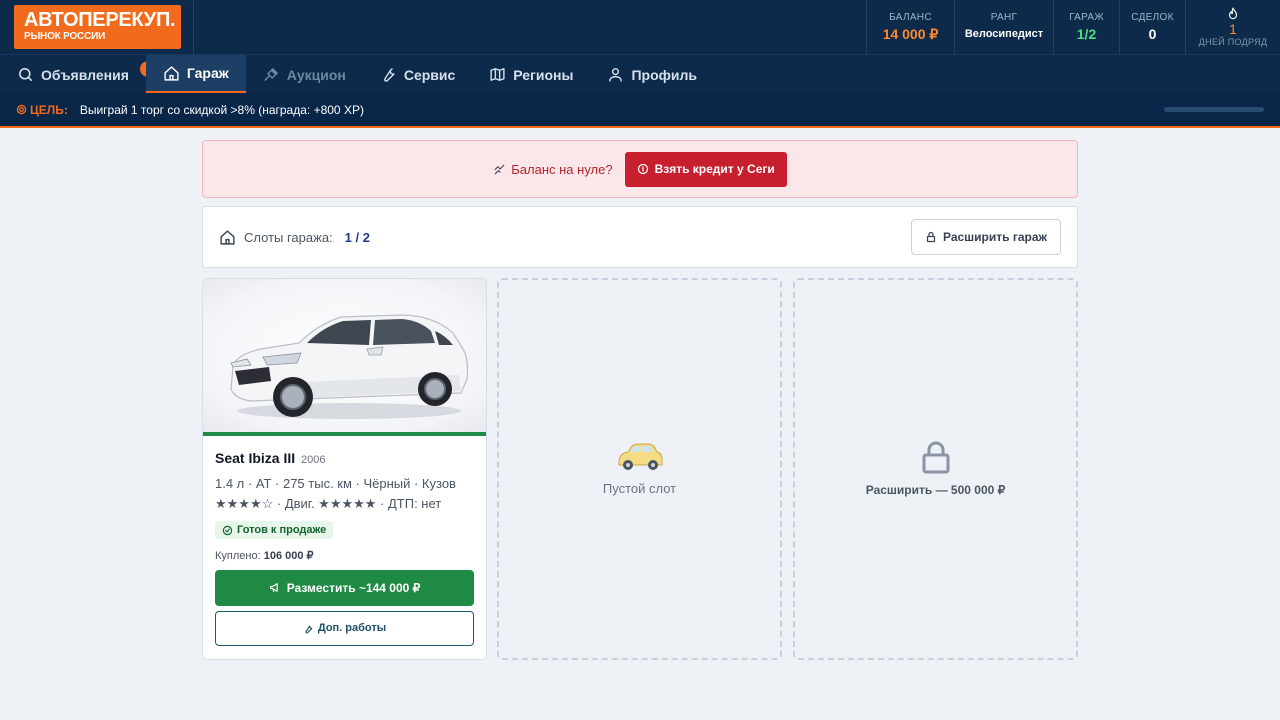  I want to click on empty-garage-slot: Пустой слот, so click(639, 469).